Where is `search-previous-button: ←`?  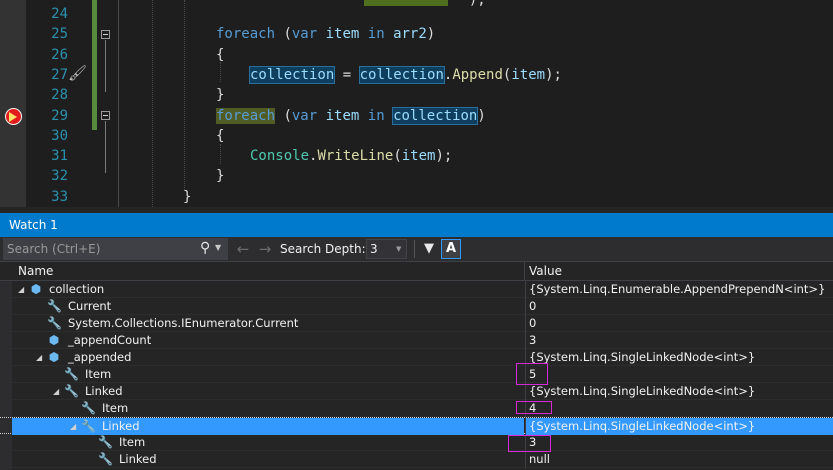
search-previous-button: ← is located at coordinates (243, 249).